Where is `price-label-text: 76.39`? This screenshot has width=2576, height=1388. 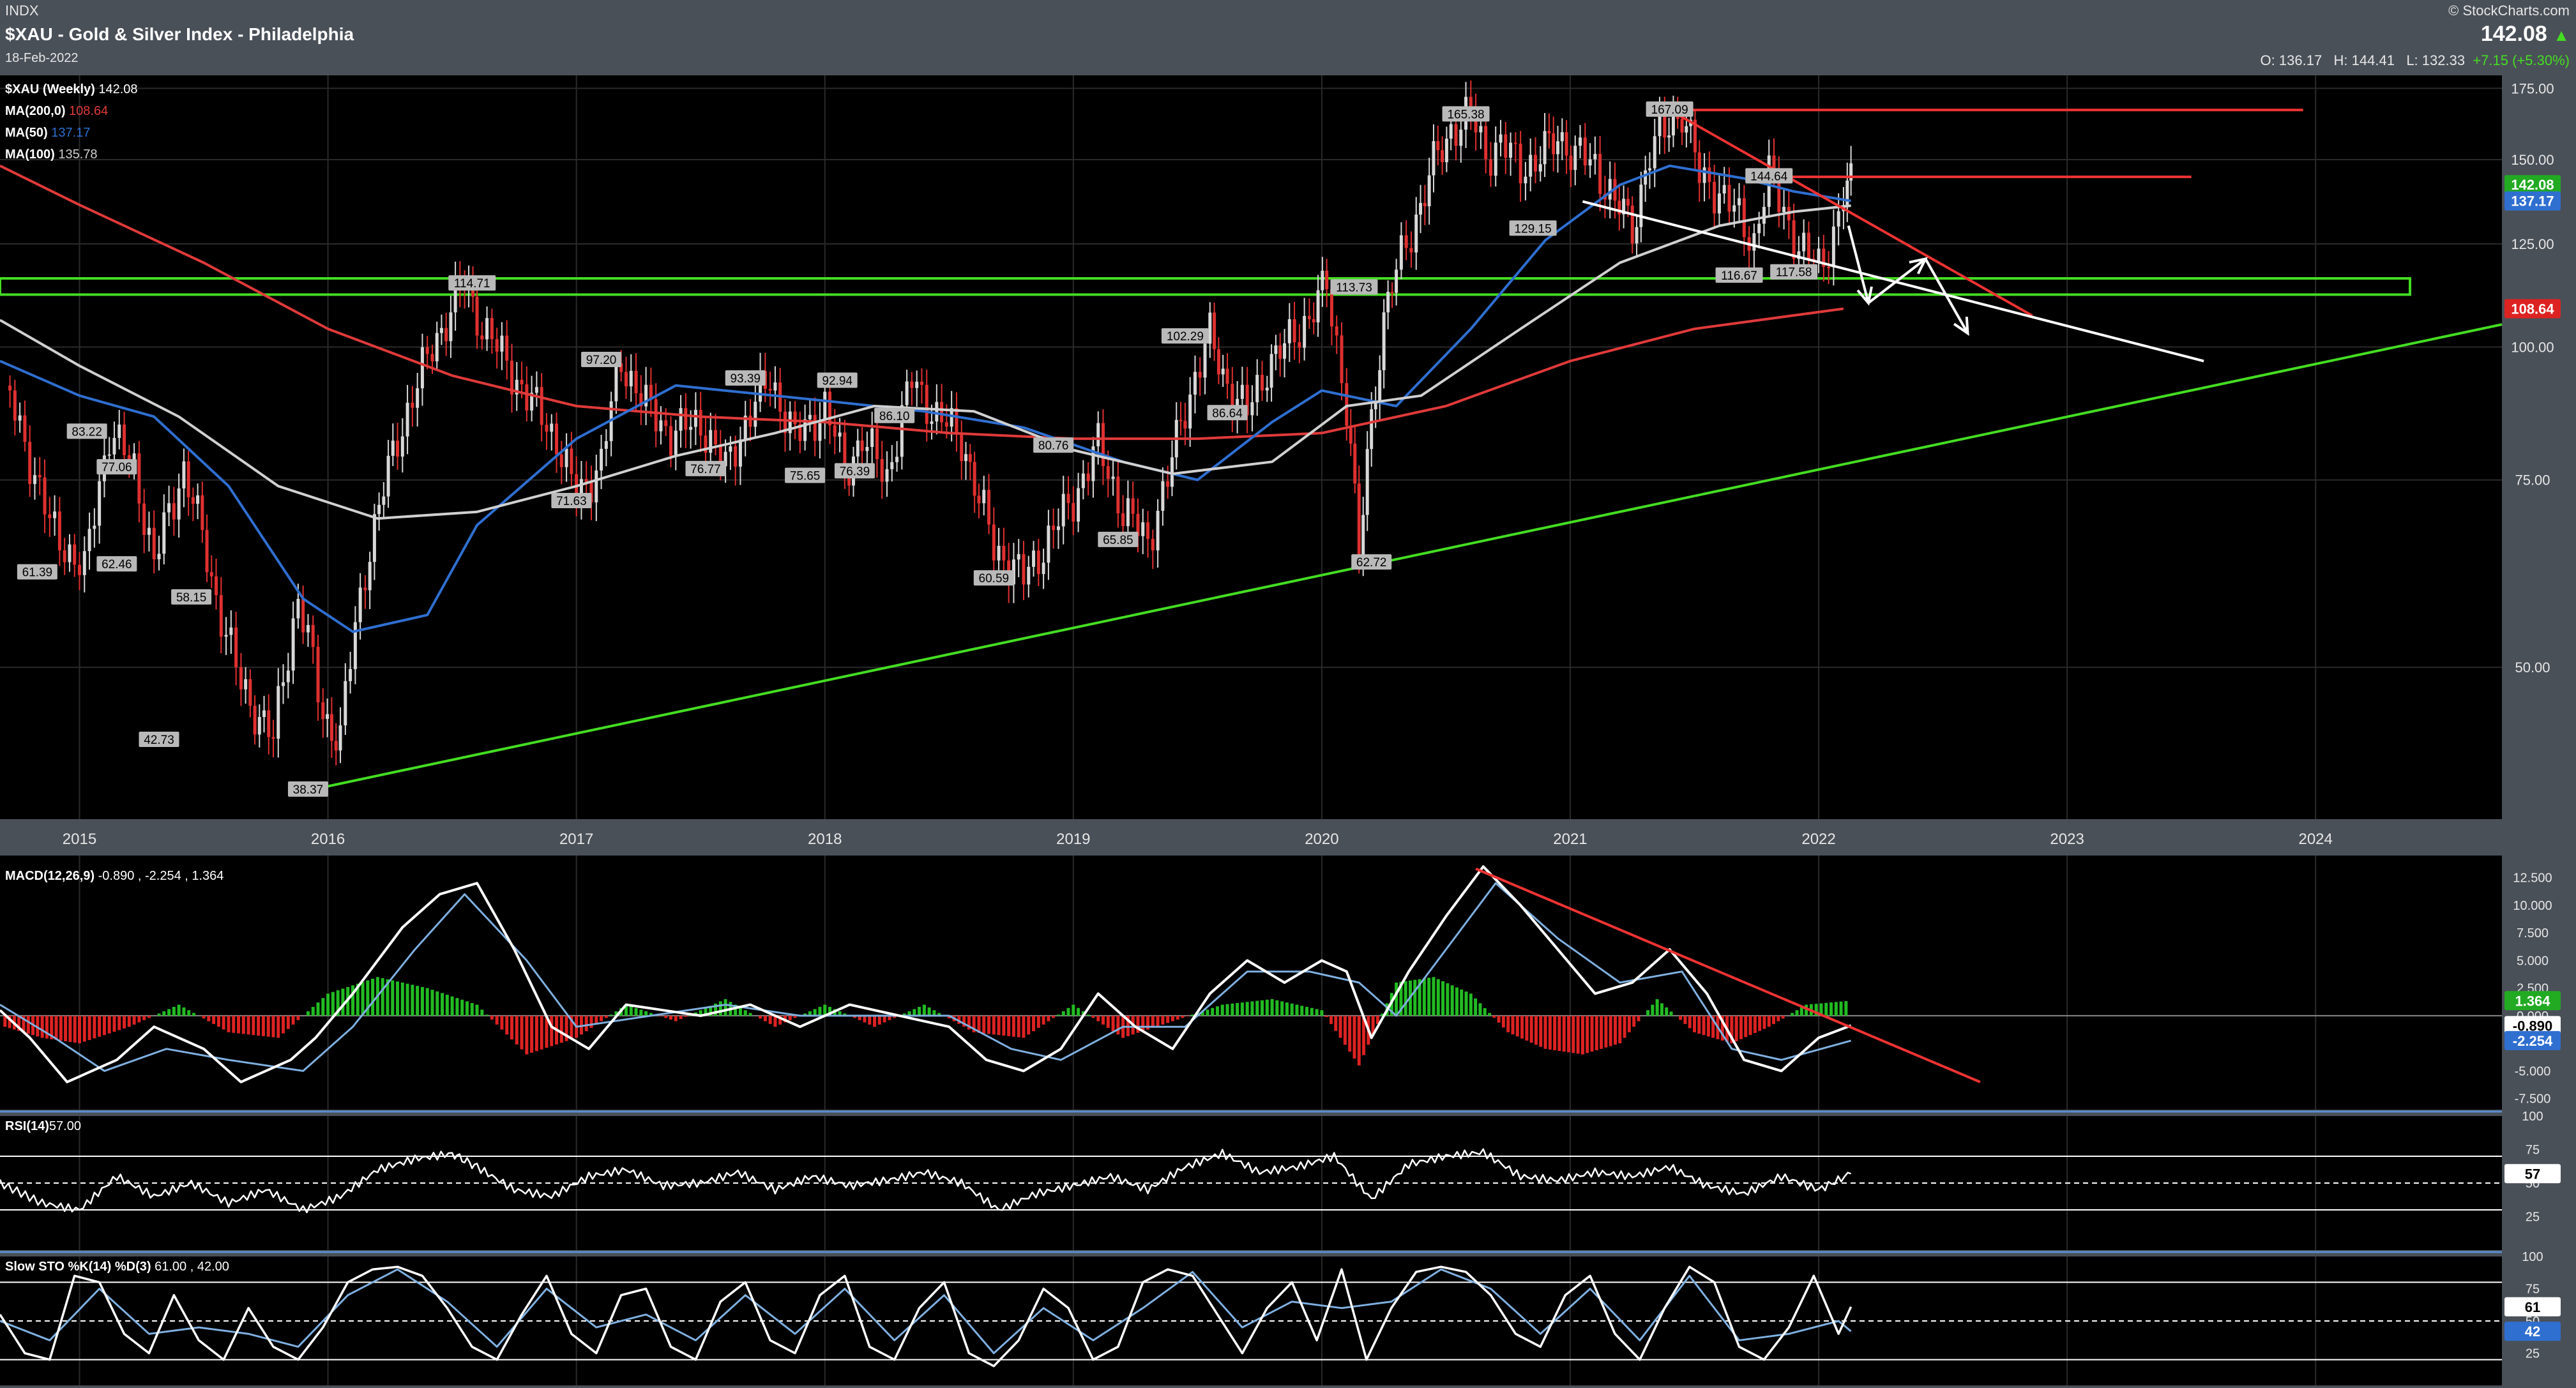
price-label-text: 76.39 is located at coordinates (855, 471).